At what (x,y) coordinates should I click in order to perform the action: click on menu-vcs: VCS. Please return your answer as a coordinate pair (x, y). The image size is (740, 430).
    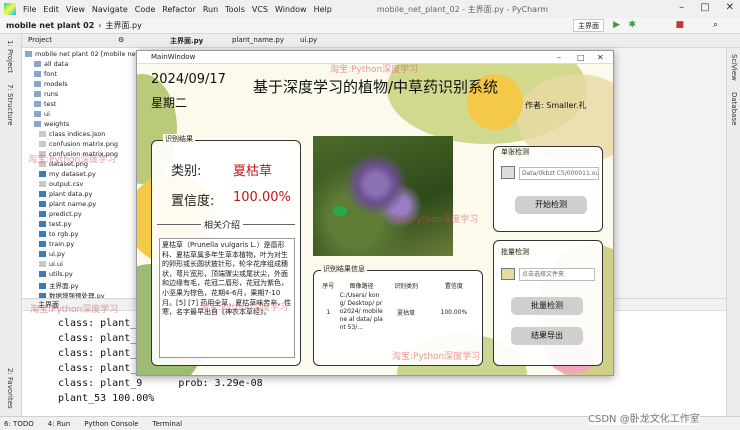
    Looking at the image, I should click on (260, 9).